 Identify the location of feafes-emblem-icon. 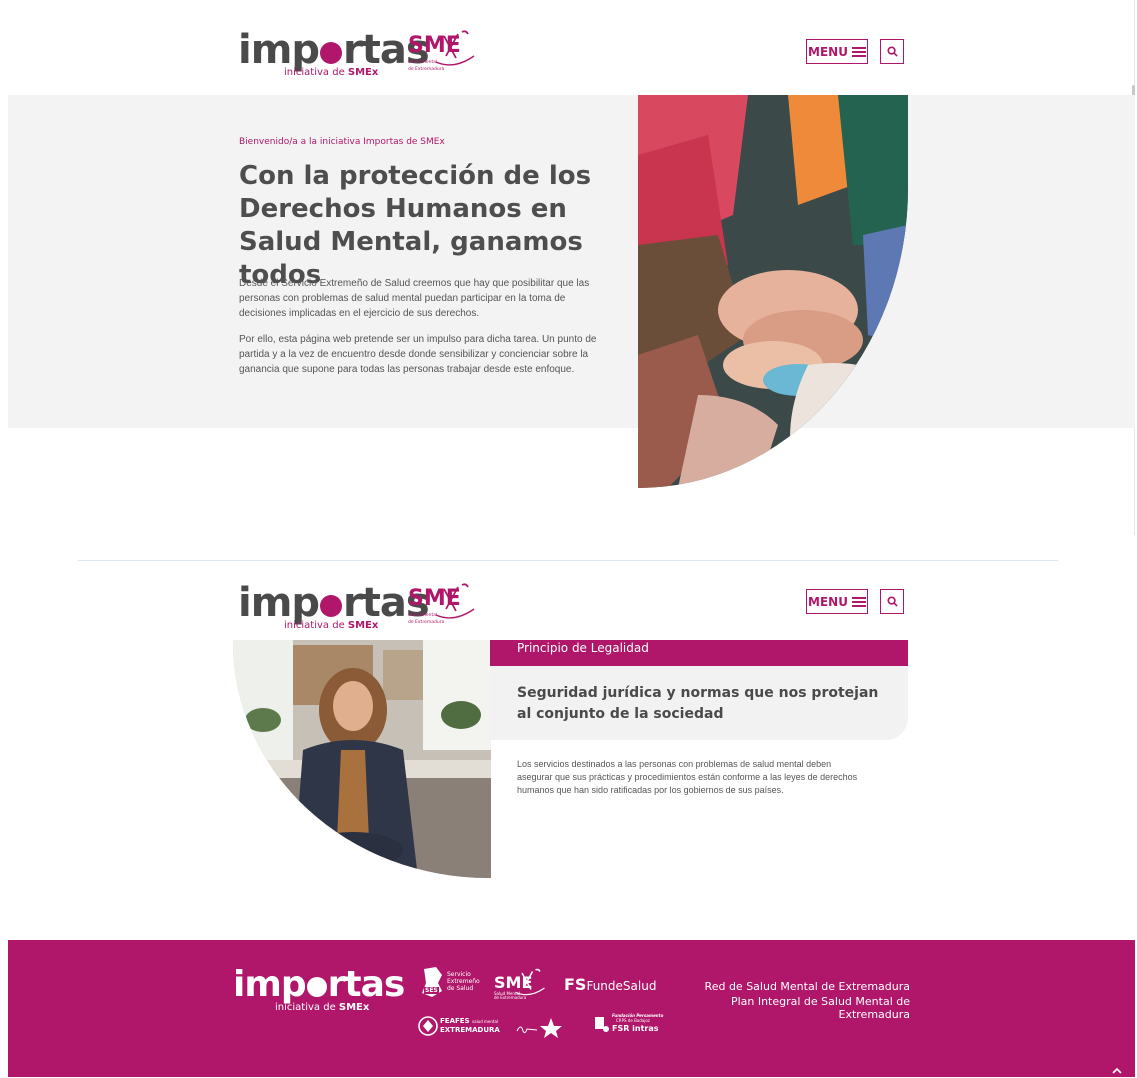
(428, 1026).